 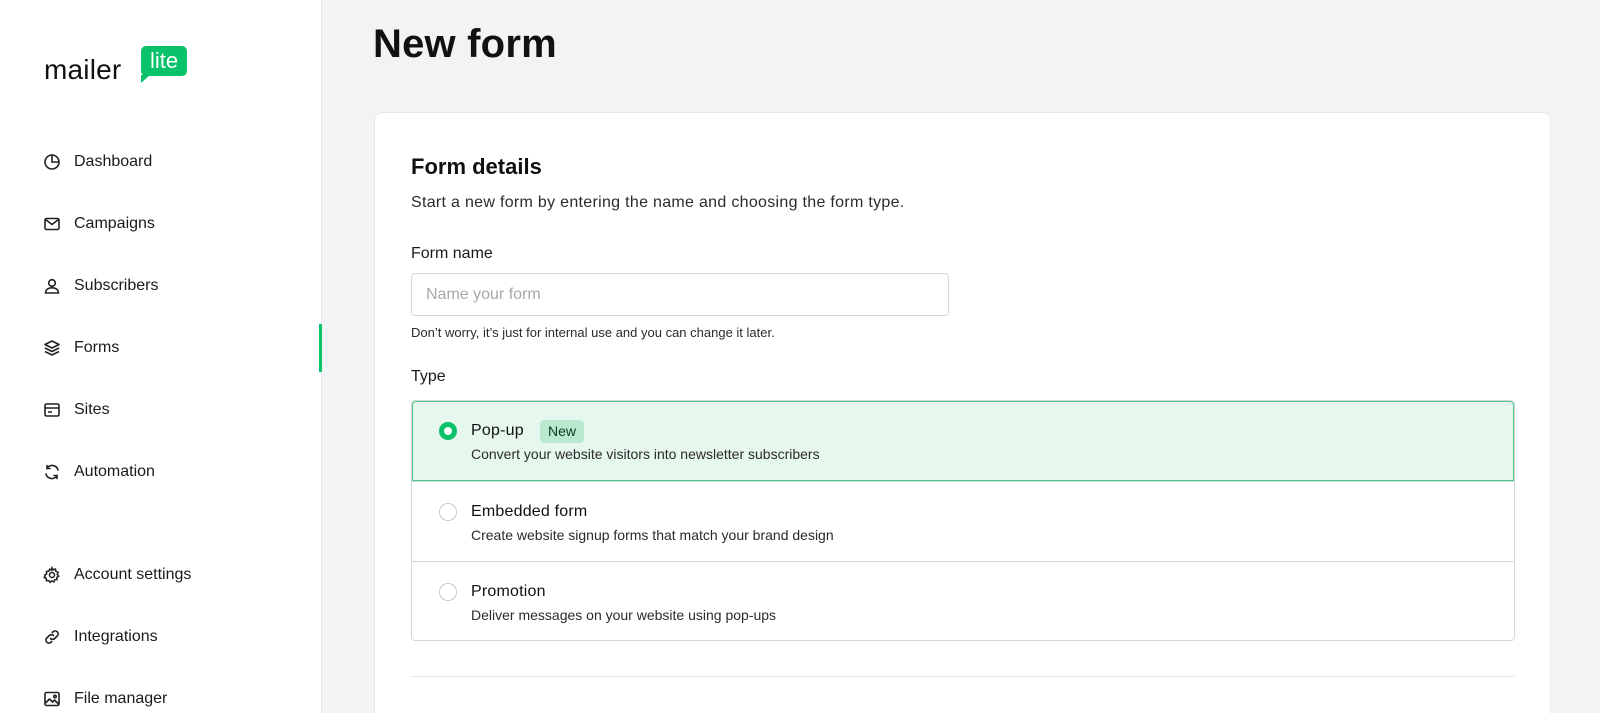 What do you see at coordinates (116, 285) in the screenshot?
I see `sidebar-item-label: Subscribers` at bounding box center [116, 285].